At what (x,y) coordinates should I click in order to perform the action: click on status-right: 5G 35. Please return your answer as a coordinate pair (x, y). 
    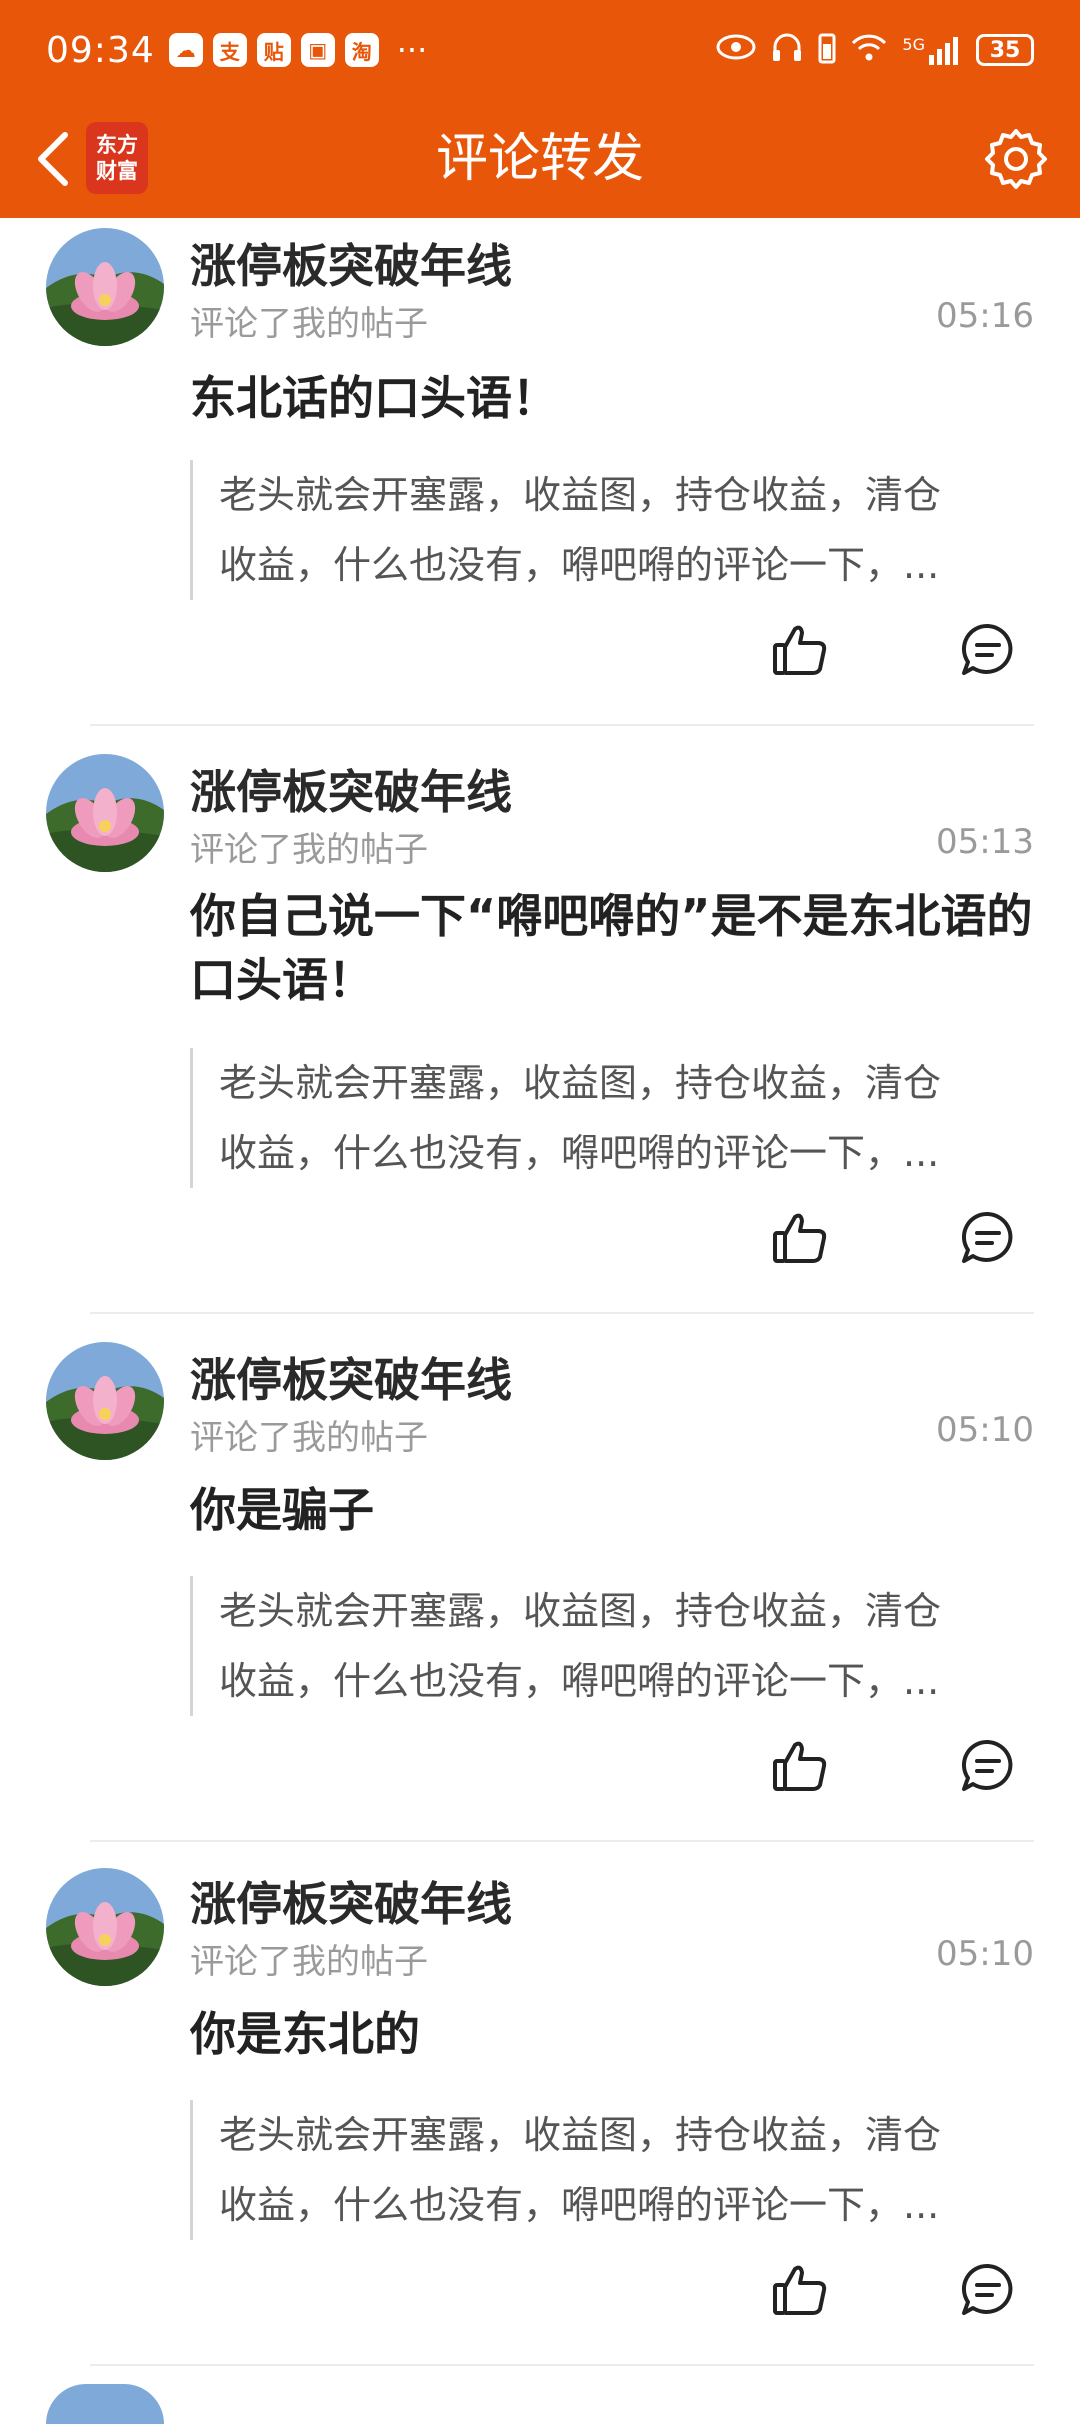
    Looking at the image, I should click on (875, 50).